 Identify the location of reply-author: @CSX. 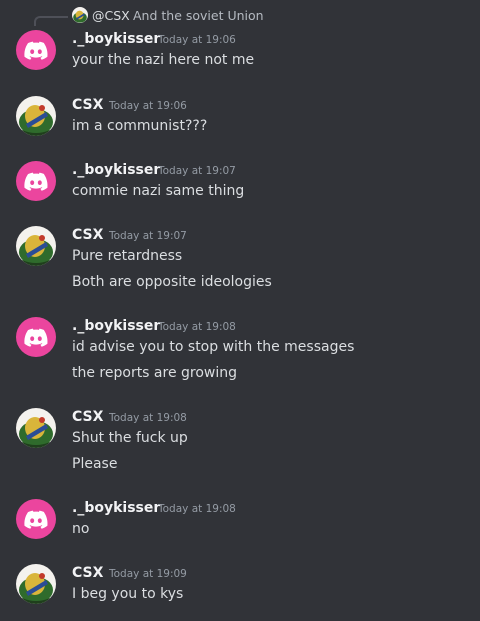
(111, 15).